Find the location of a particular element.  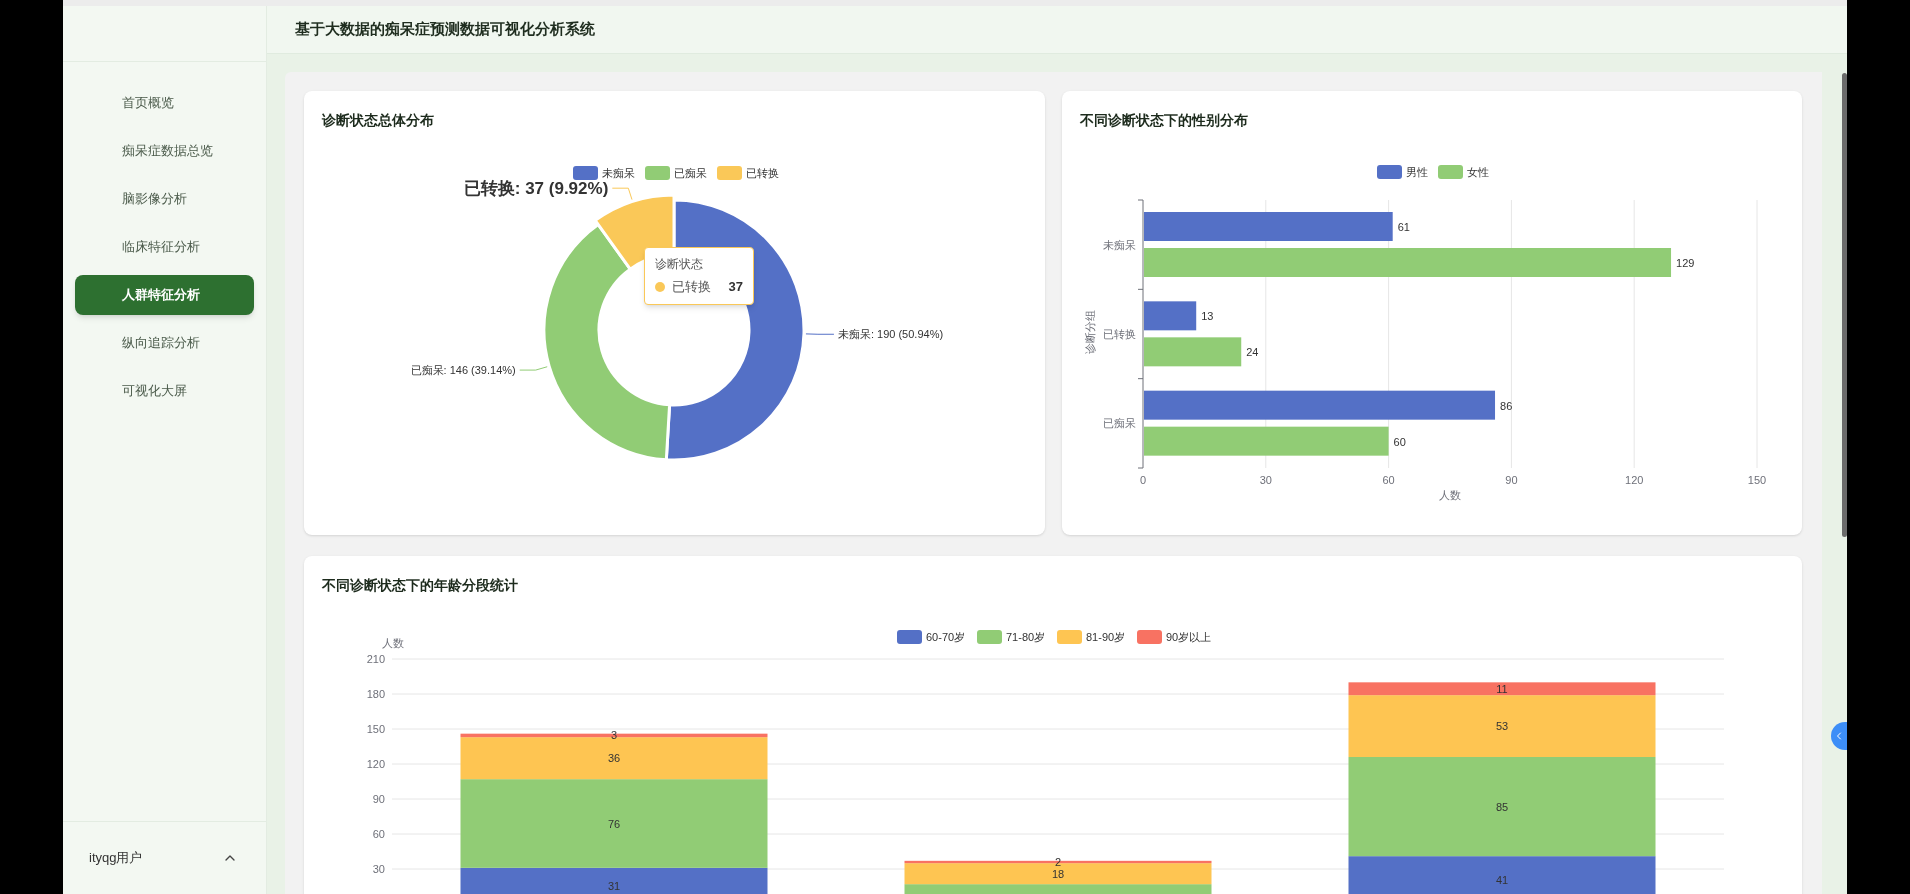

axis-tick-label: 180 is located at coordinates (375, 694).